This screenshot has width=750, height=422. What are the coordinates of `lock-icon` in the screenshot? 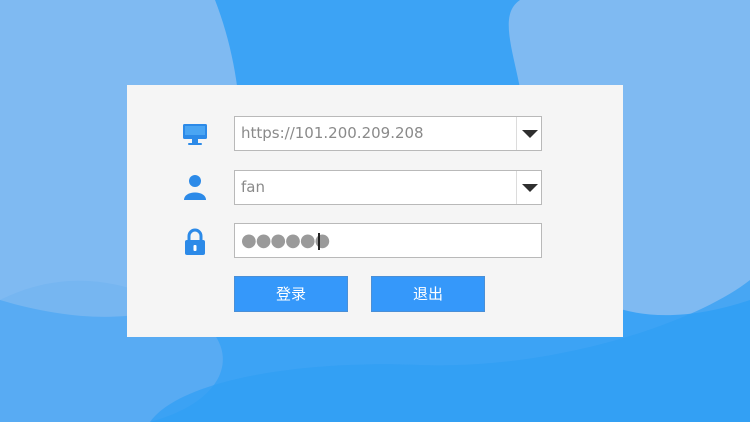 It's located at (195, 242).